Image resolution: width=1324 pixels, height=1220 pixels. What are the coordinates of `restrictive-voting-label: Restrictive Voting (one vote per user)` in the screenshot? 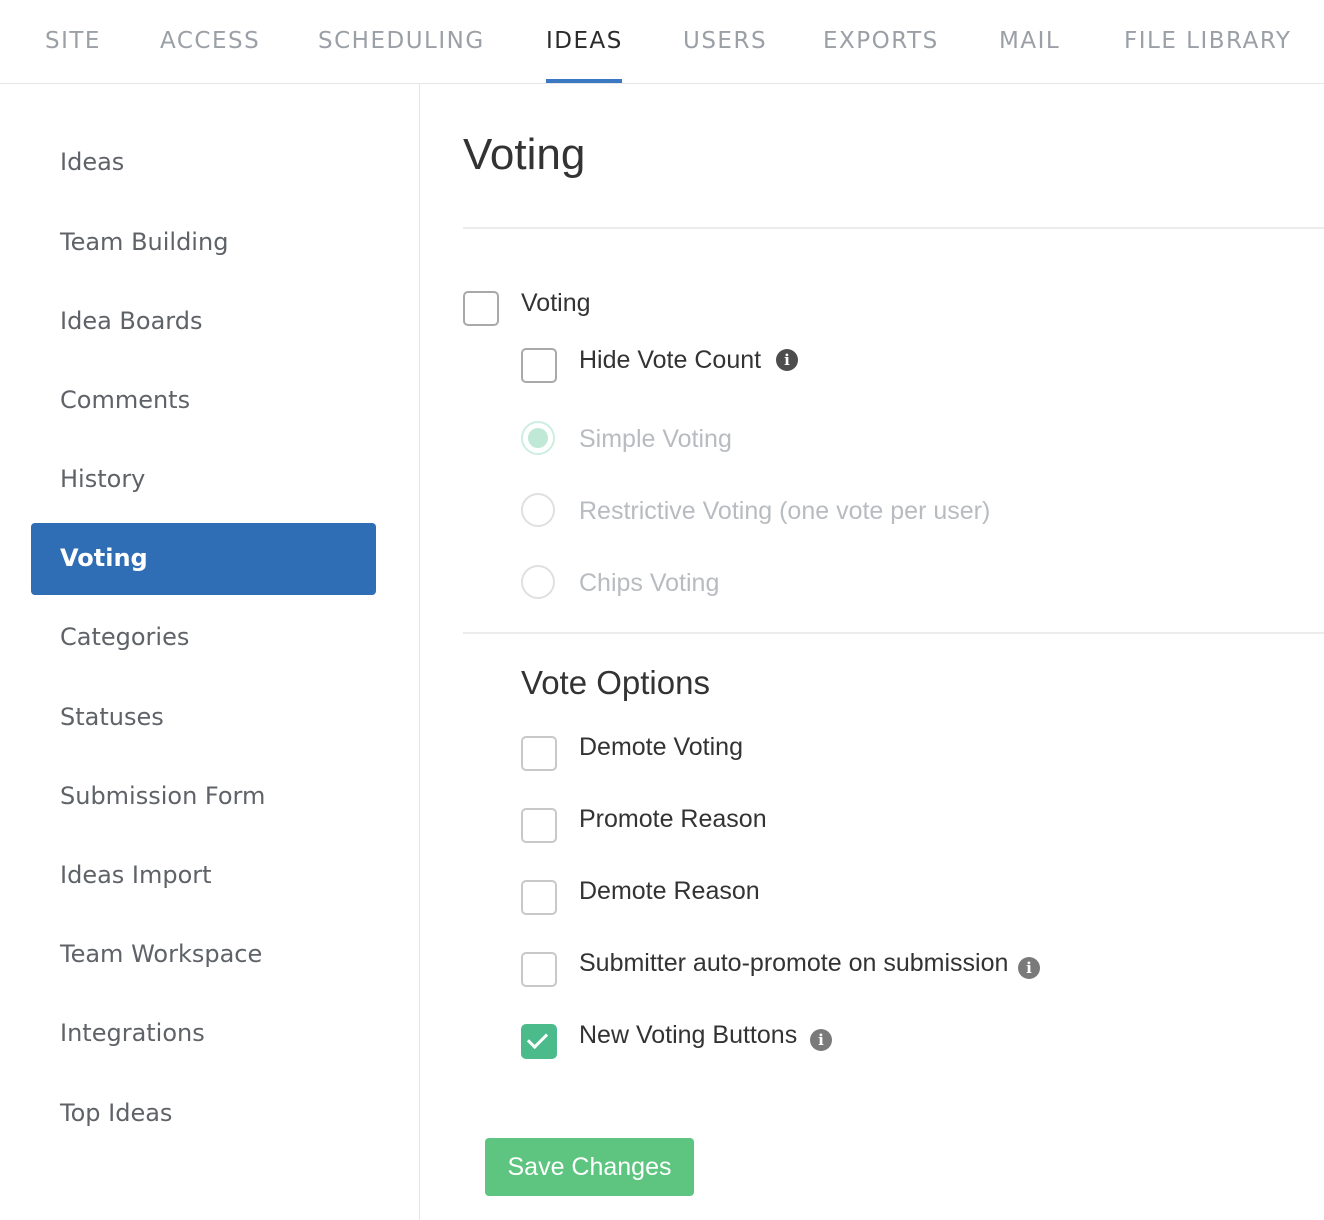 It's located at (785, 511).